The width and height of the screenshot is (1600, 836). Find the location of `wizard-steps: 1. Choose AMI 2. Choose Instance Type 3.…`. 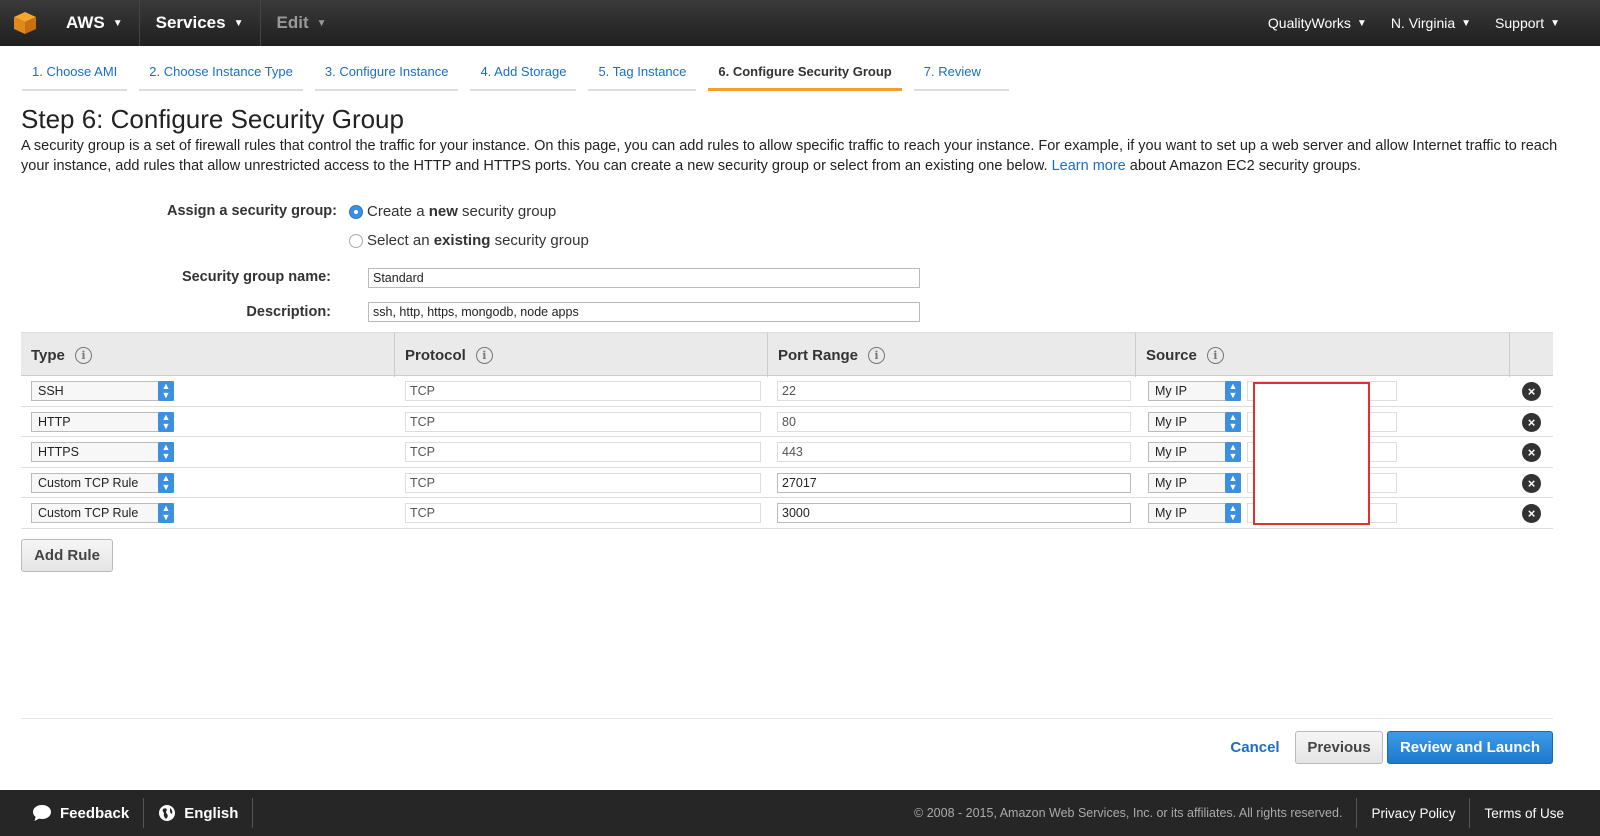

wizard-steps: 1. Choose AMI 2. Choose Instance Type 3.… is located at coordinates (515, 74).